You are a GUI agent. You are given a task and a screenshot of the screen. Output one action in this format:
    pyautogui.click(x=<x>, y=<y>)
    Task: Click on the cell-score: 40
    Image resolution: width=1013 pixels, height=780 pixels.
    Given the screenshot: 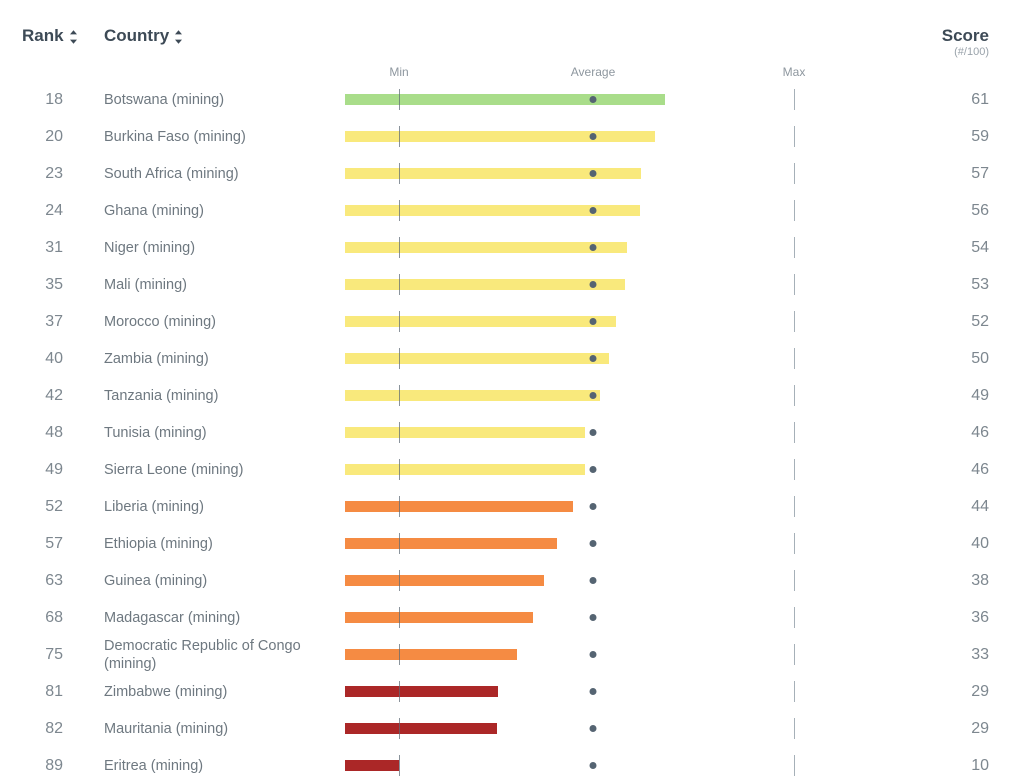 What is the action you would take?
    pyautogui.click(x=980, y=543)
    